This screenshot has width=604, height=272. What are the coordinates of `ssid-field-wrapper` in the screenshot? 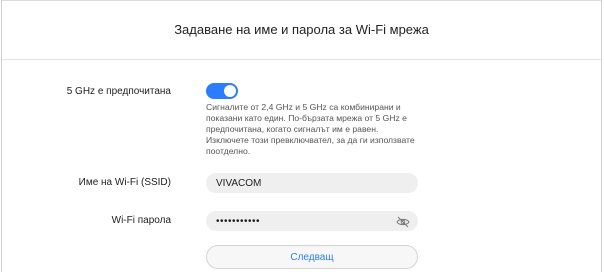 It's located at (312, 183).